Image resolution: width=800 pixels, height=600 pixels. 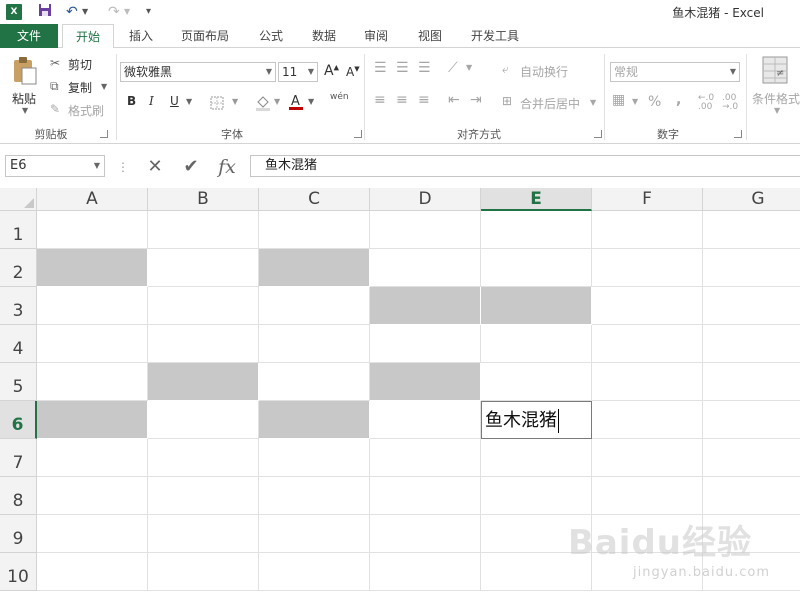 I want to click on align-top-icon: ☰, so click(x=380, y=68).